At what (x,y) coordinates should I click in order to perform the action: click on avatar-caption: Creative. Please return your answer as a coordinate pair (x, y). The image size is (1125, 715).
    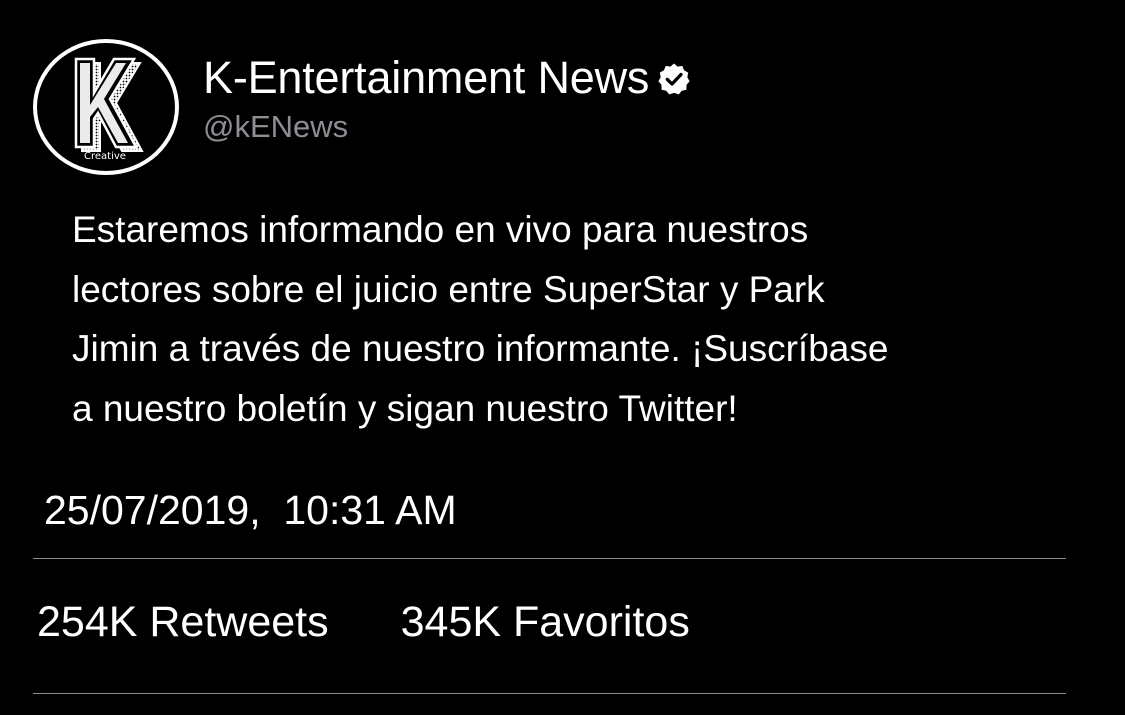
    Looking at the image, I should click on (105, 156).